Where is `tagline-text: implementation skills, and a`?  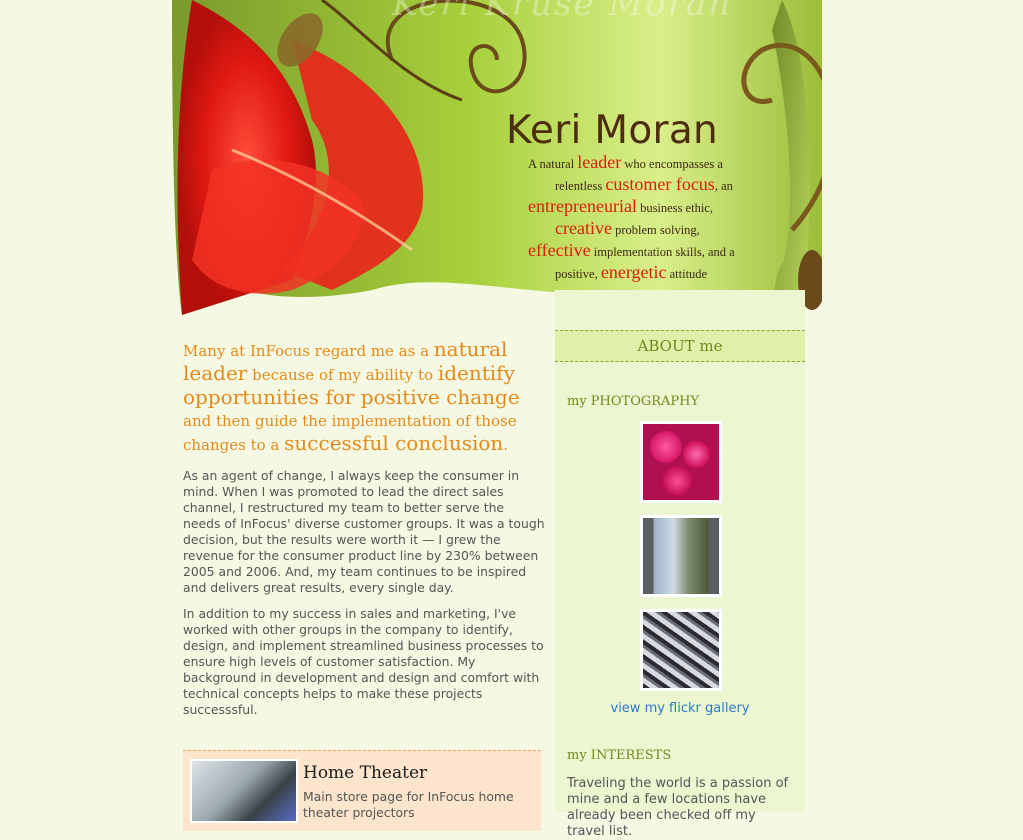
tagline-text: implementation skills, and a is located at coordinates (662, 252).